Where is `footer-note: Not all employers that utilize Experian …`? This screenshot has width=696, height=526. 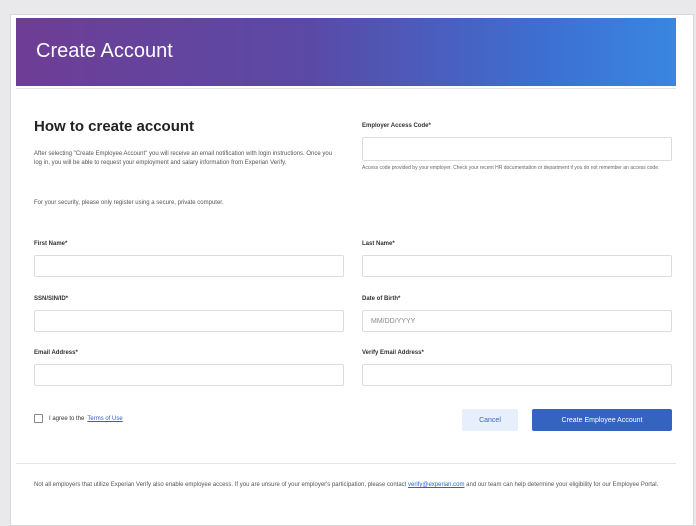
footer-note: Not all employers that utilize Experian … is located at coordinates (354, 485).